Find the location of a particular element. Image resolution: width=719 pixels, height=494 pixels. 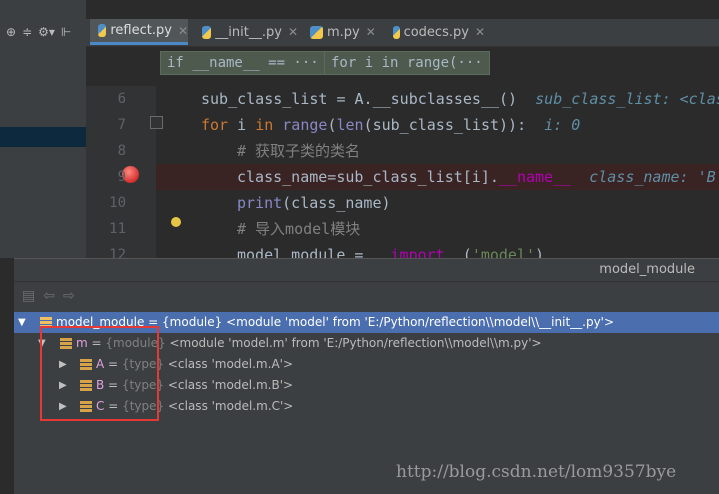

project-tree-selected-row is located at coordinates (43, 137).